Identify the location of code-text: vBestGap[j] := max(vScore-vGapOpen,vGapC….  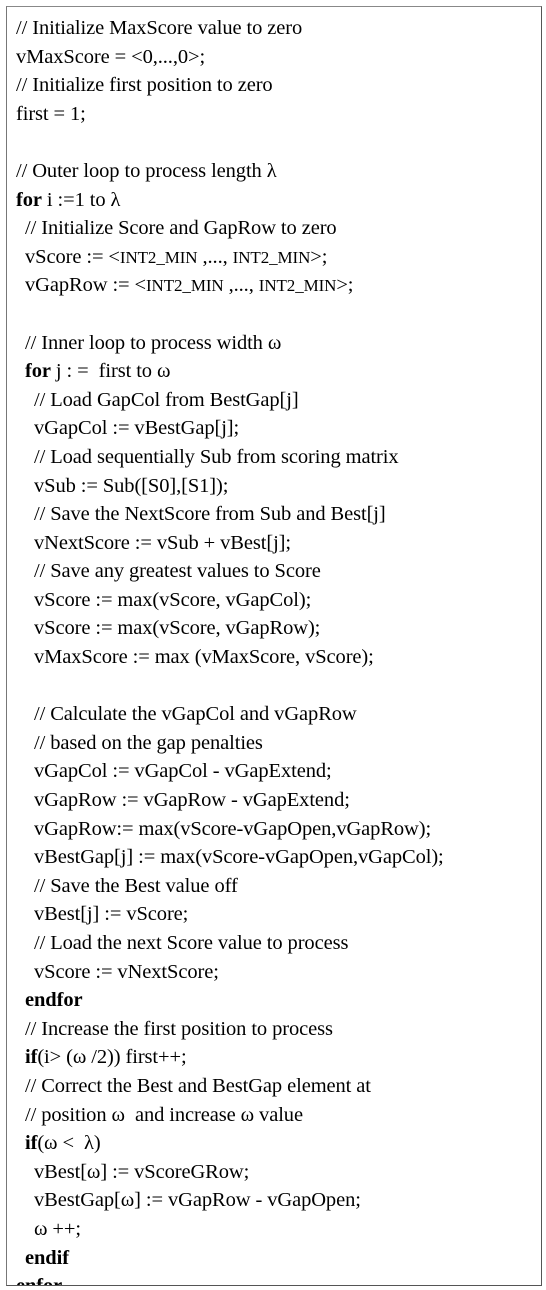
(239, 857).